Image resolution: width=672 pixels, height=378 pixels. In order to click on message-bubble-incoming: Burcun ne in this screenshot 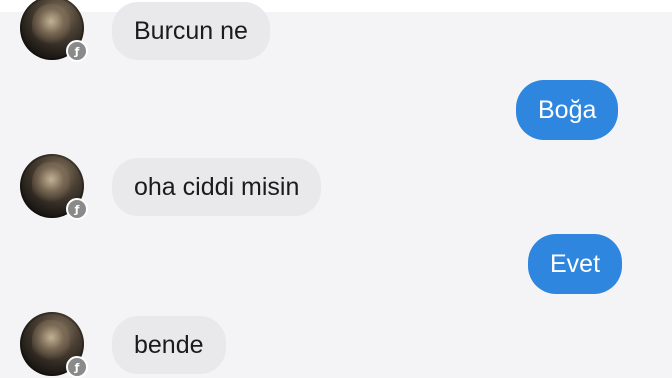, I will do `click(191, 31)`.